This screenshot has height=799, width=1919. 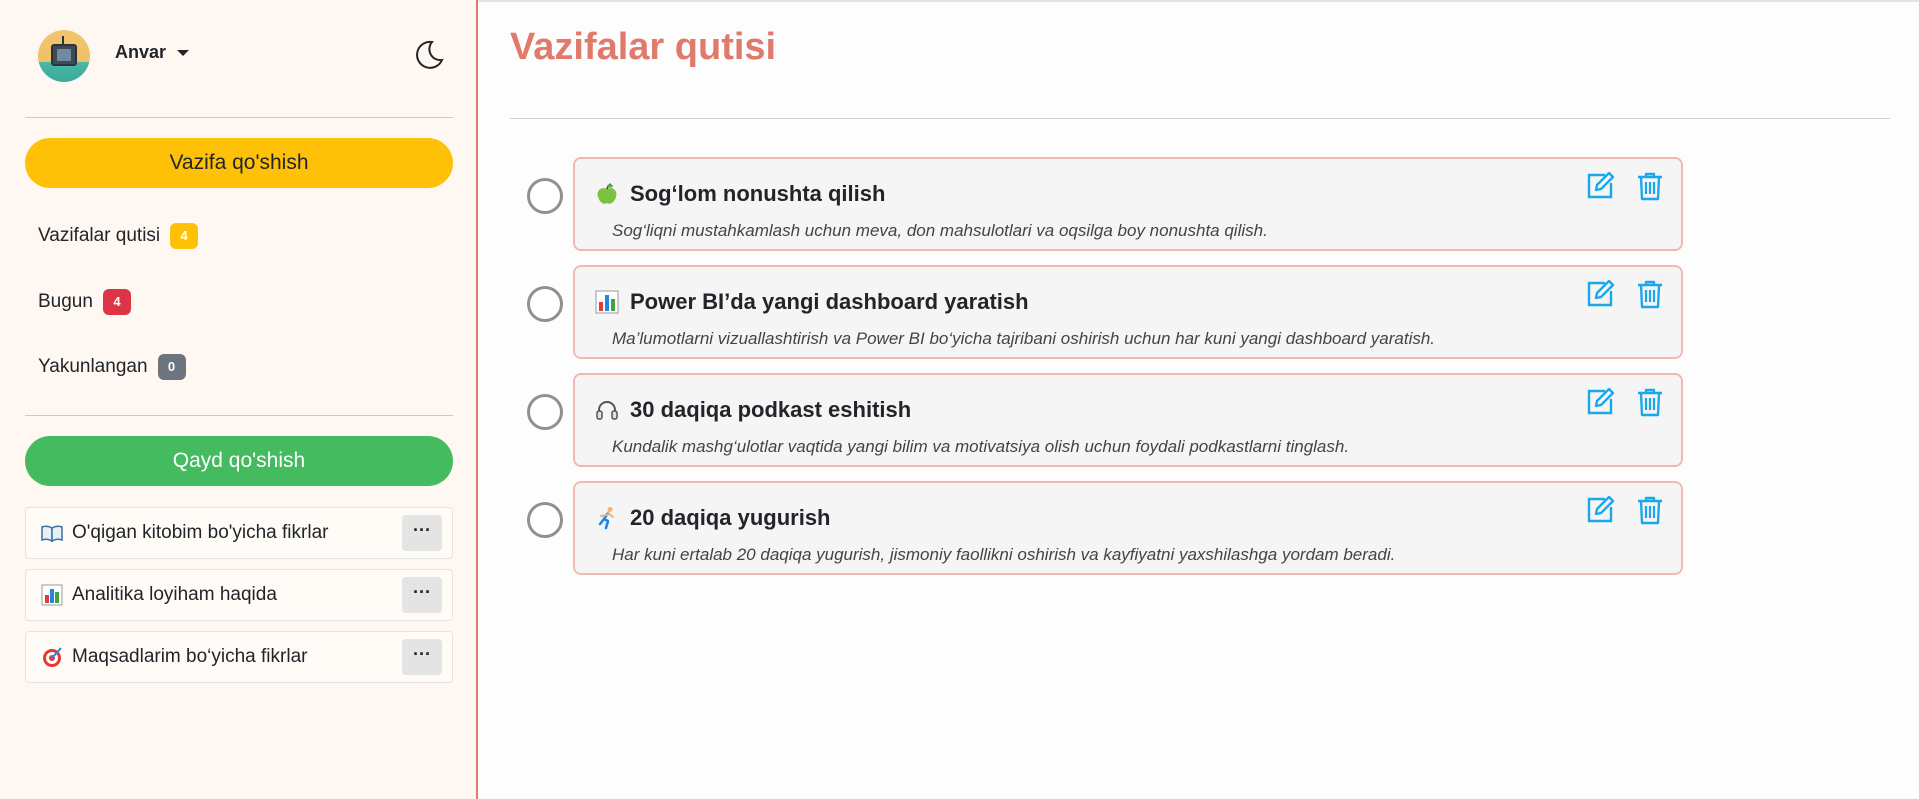 I want to click on page-title: Vazifalar qutisi, so click(x=643, y=47).